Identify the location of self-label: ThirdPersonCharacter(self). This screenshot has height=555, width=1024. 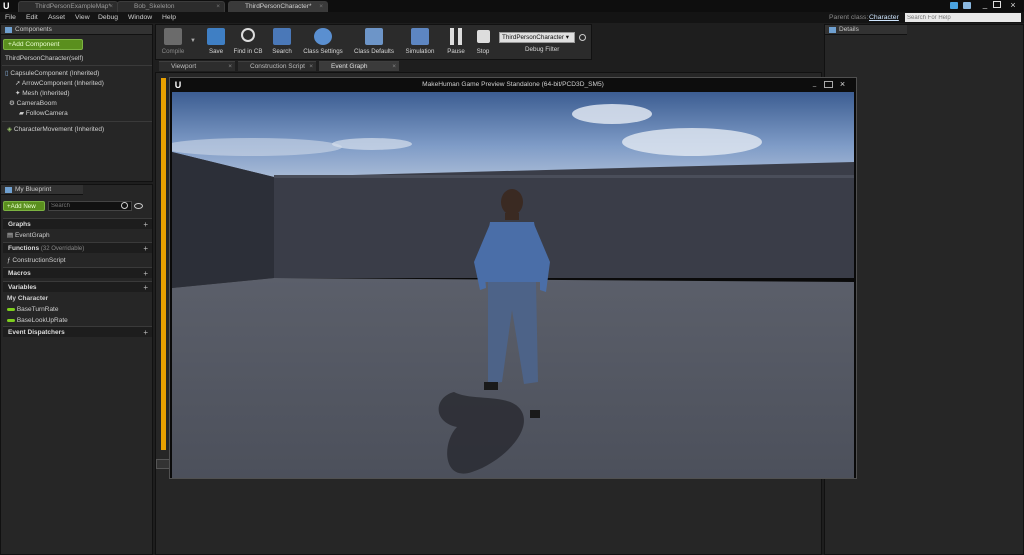
(44, 58).